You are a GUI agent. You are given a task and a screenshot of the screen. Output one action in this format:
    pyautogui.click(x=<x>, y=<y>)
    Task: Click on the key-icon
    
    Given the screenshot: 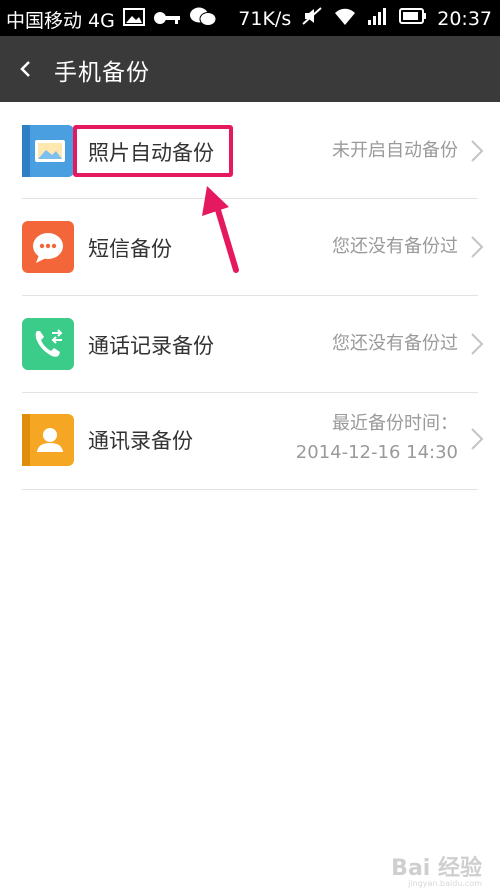 What is the action you would take?
    pyautogui.click(x=167, y=20)
    